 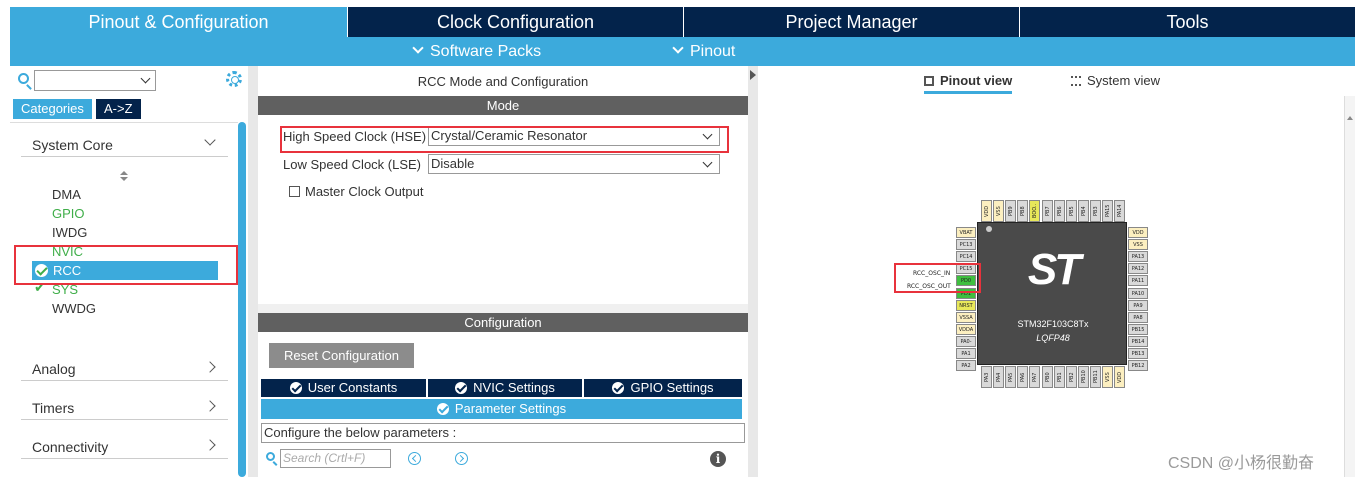 I want to click on gear-icon, so click(x=234, y=79).